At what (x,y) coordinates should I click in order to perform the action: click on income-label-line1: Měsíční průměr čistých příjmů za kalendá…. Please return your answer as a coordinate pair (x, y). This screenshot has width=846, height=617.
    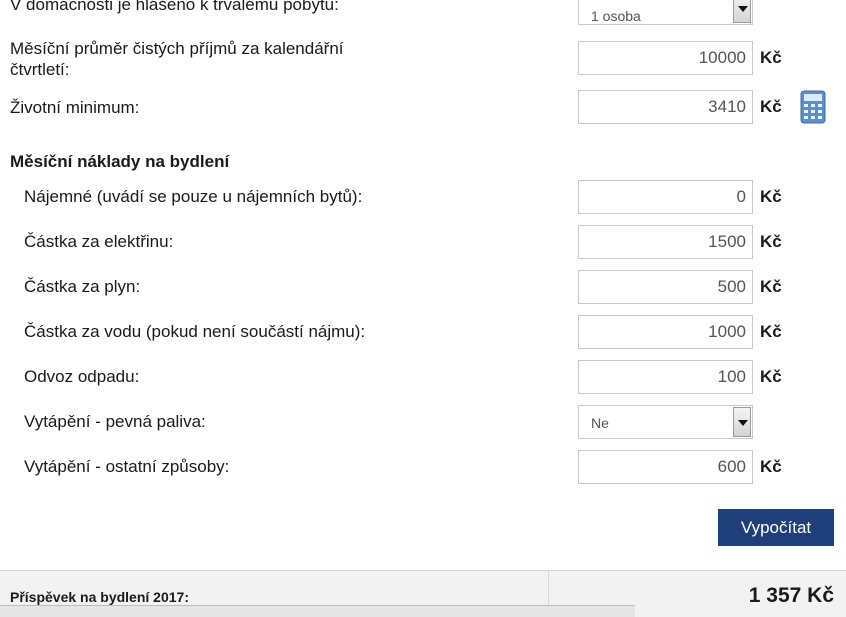
    Looking at the image, I should click on (177, 48).